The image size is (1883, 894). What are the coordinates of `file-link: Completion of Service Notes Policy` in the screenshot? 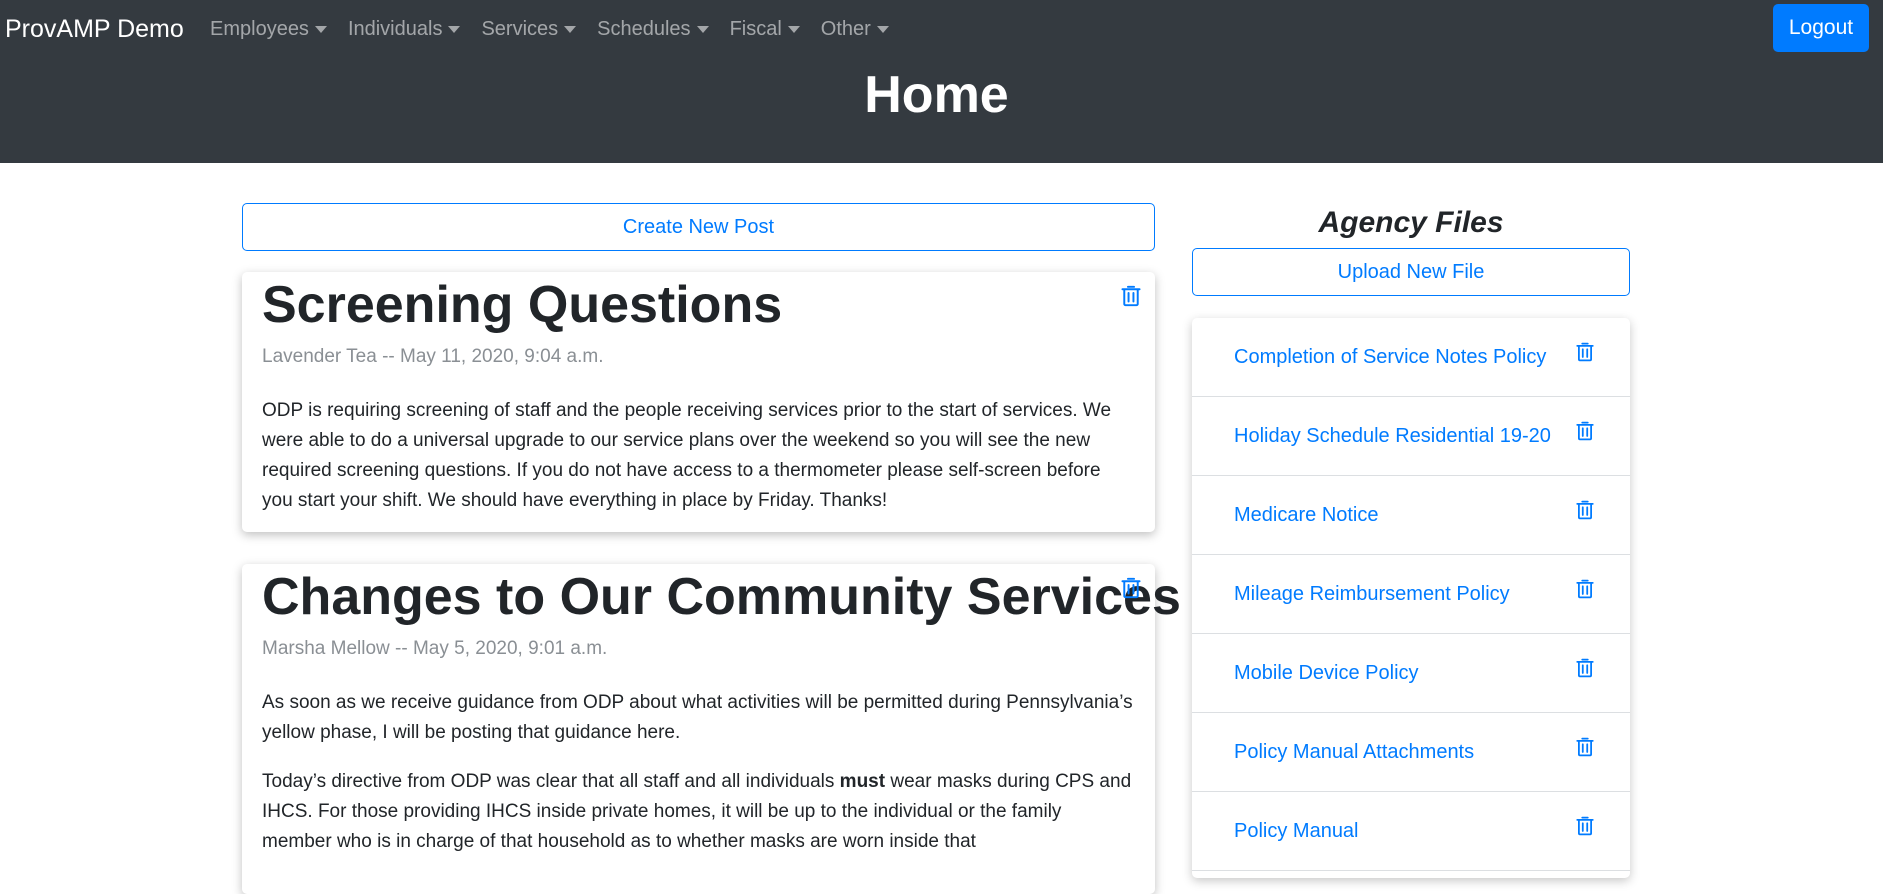 It's located at (1390, 357).